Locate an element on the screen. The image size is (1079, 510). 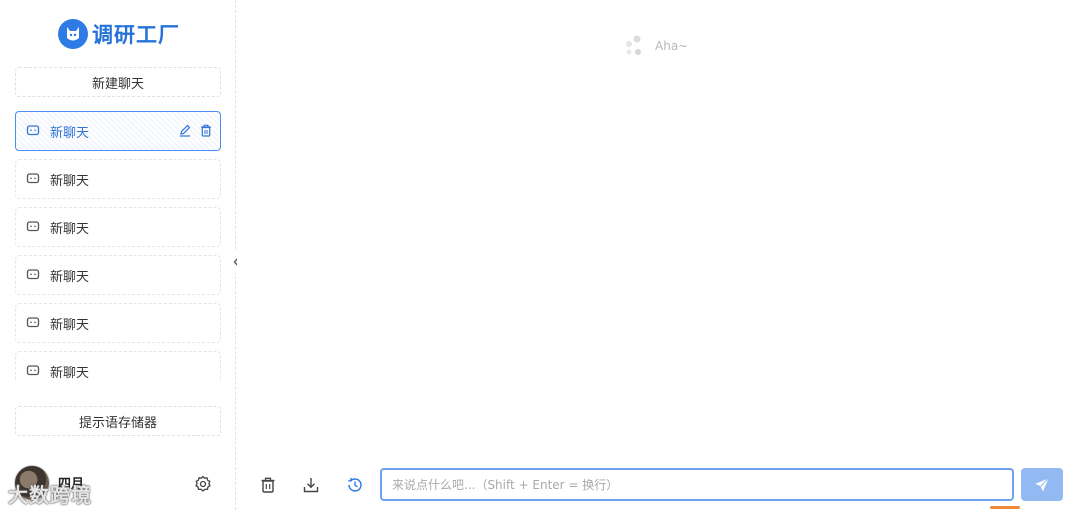
loading-dots-icon is located at coordinates (635, 46).